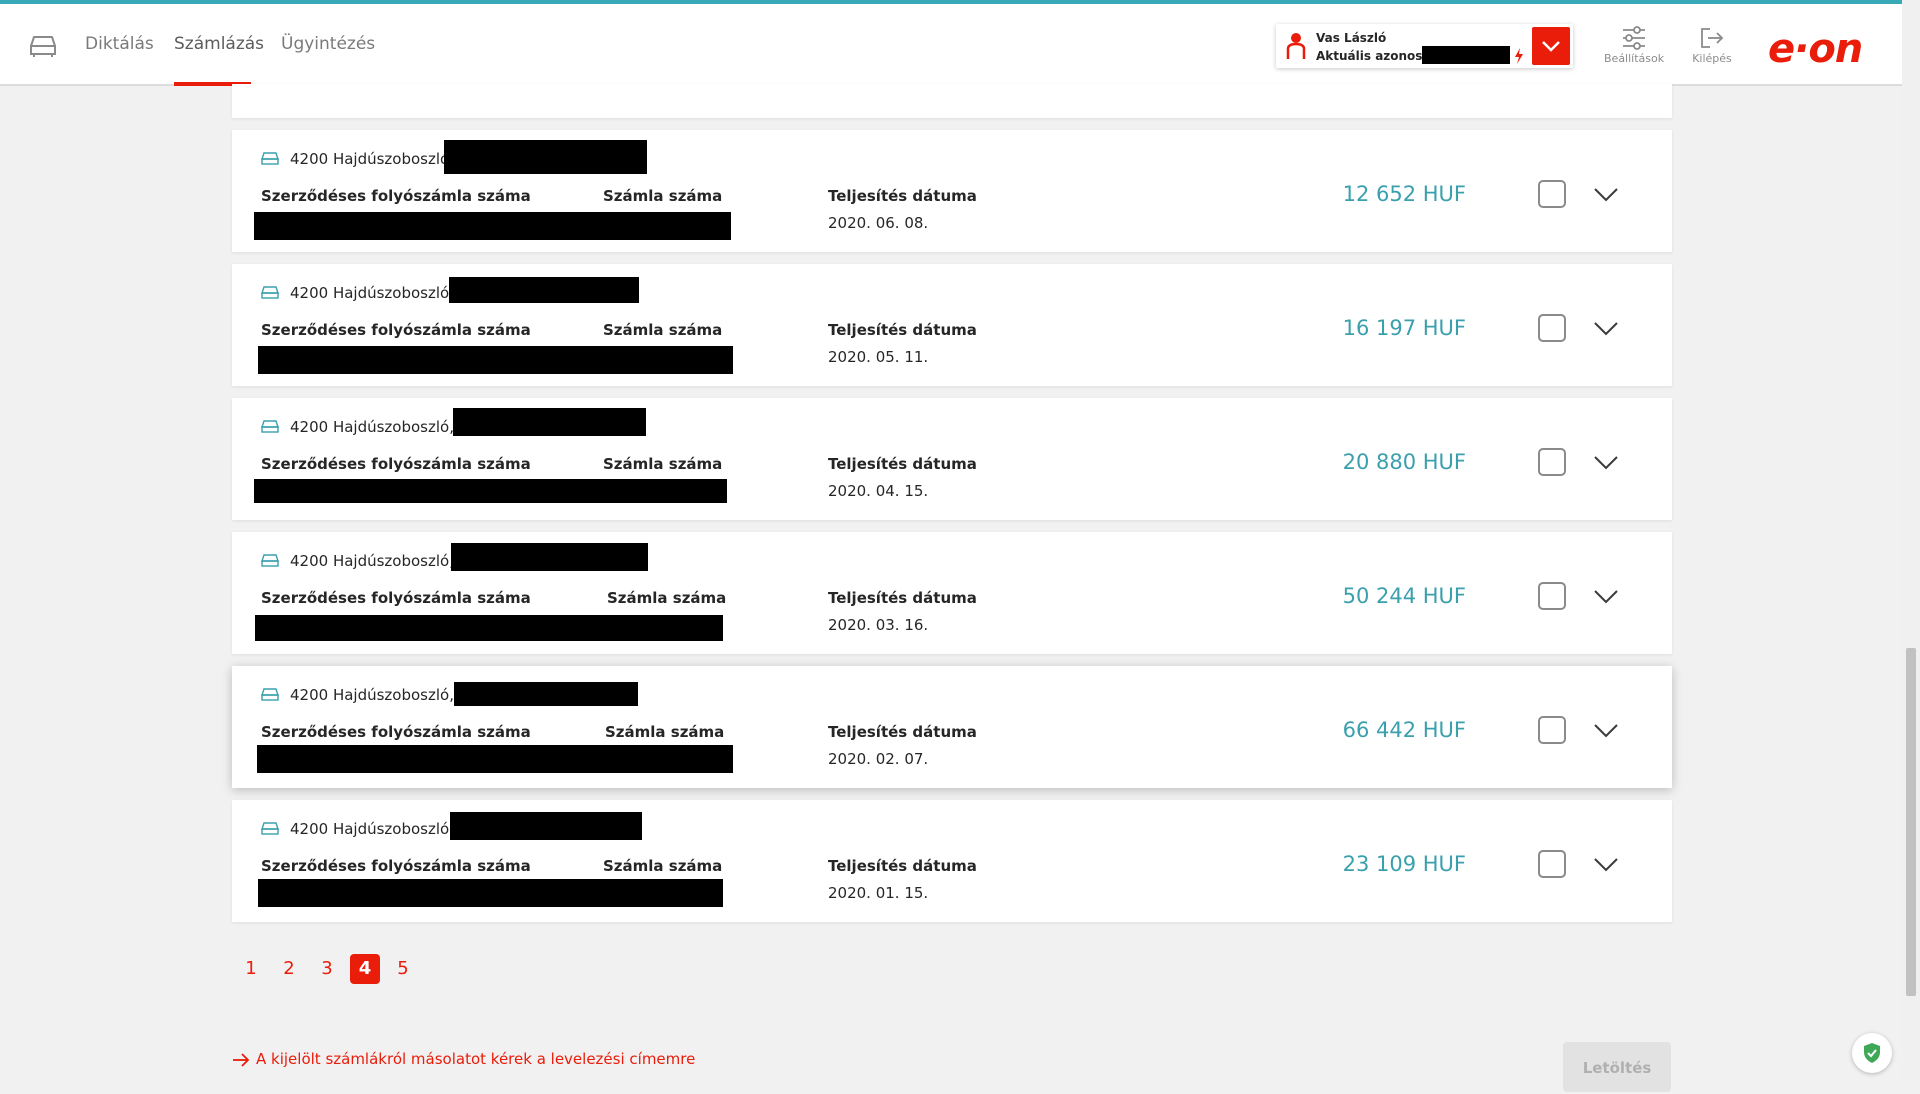 The width and height of the screenshot is (1920, 1094). What do you see at coordinates (1404, 462) in the screenshot?
I see `invoice-amount: 20 880 HUF` at bounding box center [1404, 462].